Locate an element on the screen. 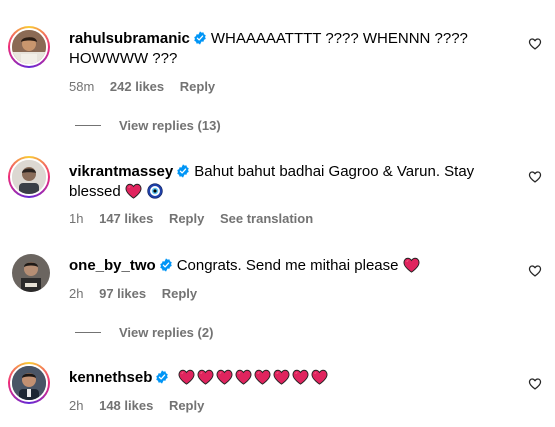 The image size is (555, 427). comment-time: 1h is located at coordinates (76, 218).